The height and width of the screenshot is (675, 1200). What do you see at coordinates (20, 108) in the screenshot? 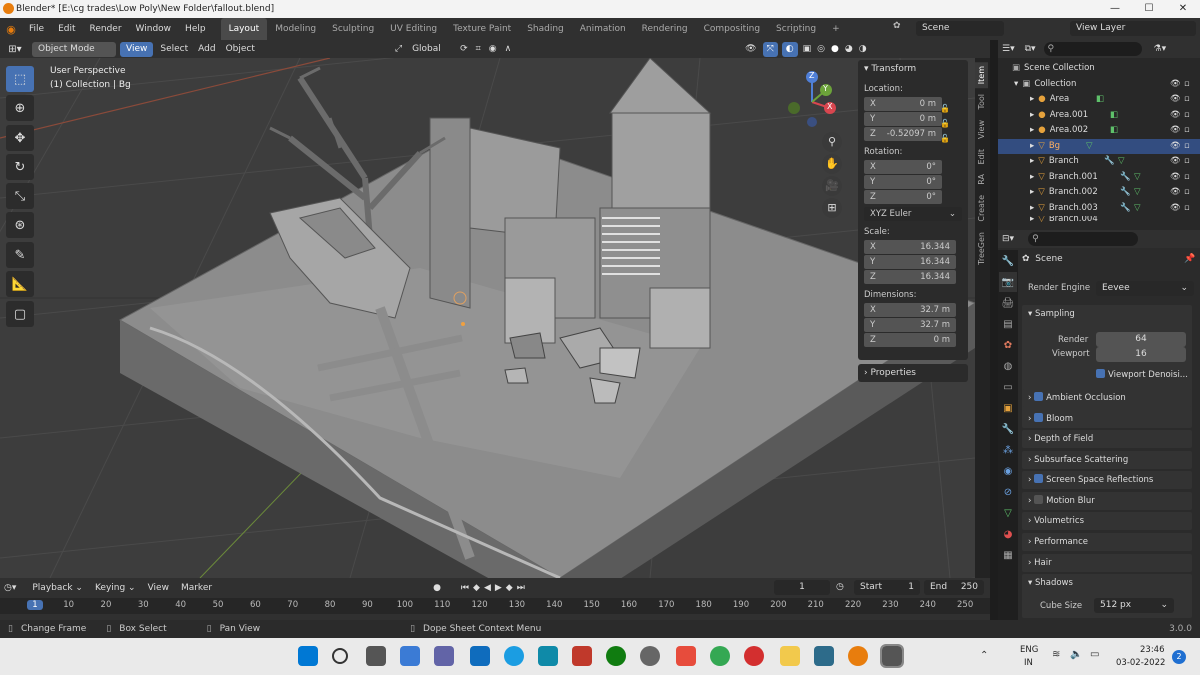
I see `cursor-tool-icon: ⊕` at bounding box center [20, 108].